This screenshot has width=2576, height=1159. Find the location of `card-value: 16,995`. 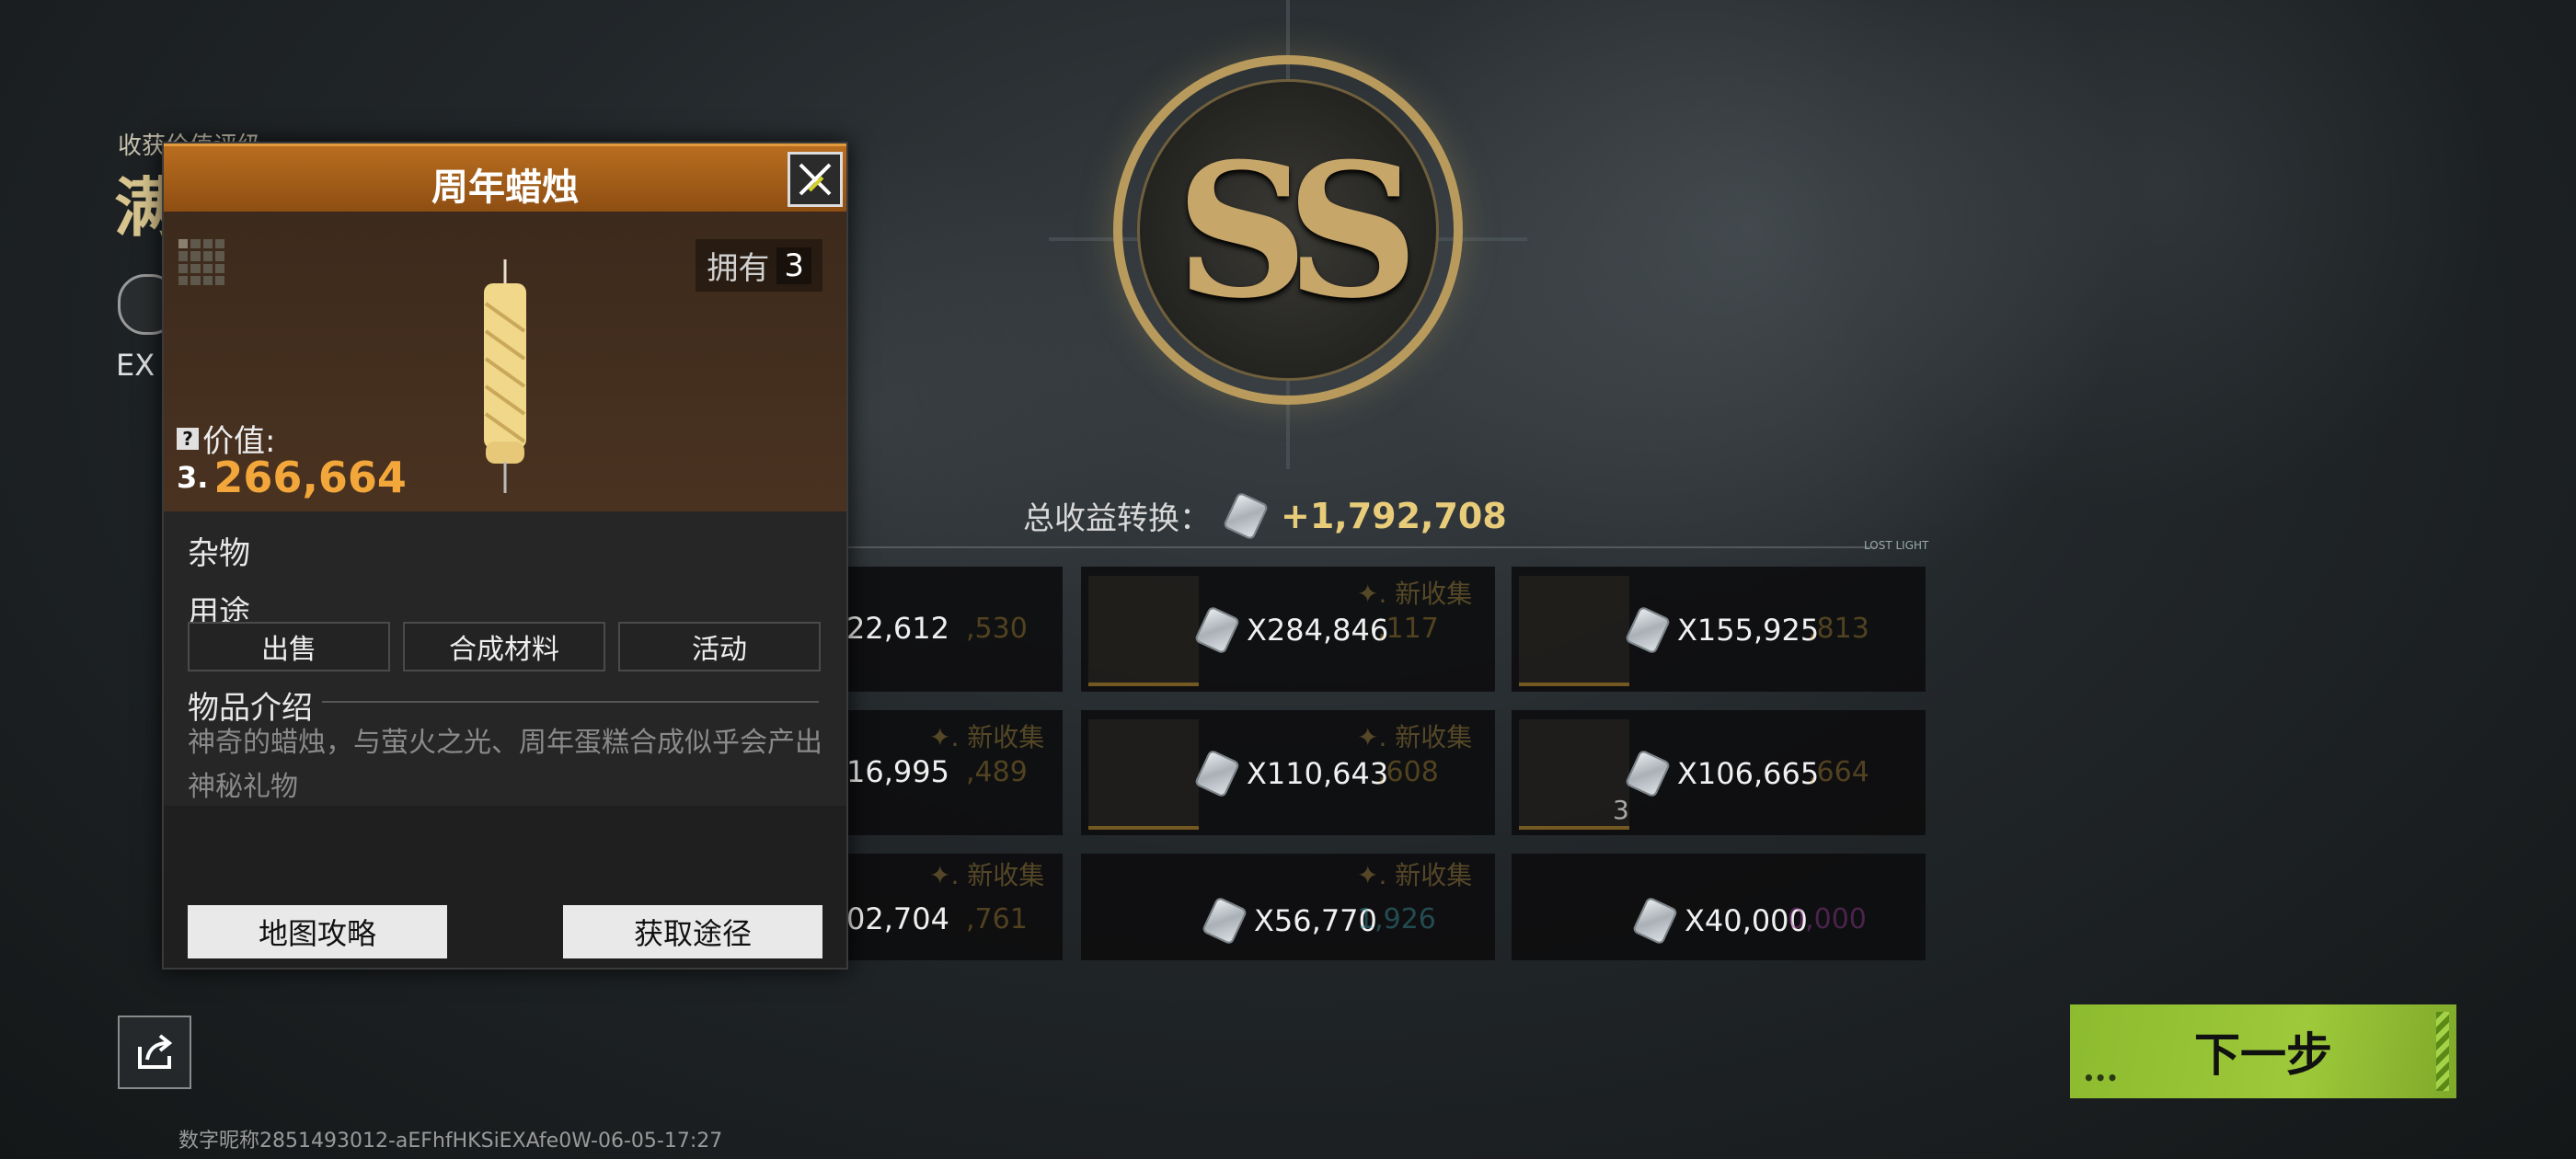

card-value: 16,995 is located at coordinates (897, 771).